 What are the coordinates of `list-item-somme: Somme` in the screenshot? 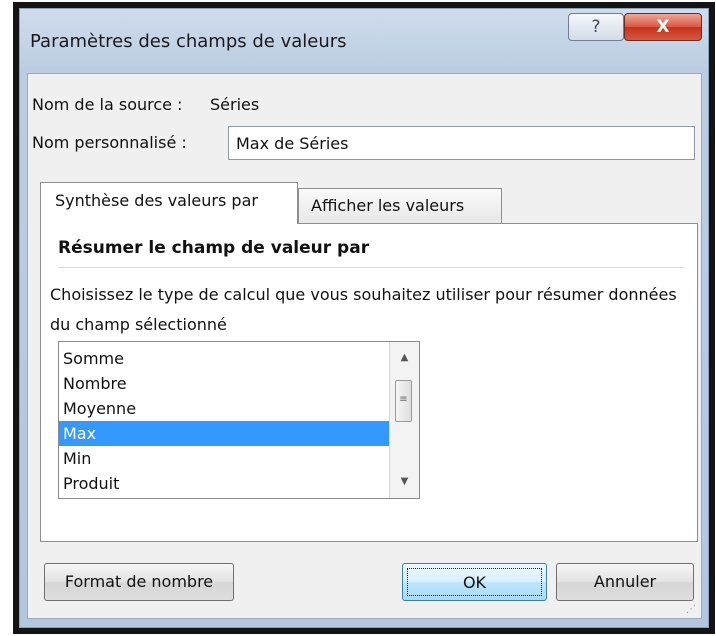 It's located at (224, 358).